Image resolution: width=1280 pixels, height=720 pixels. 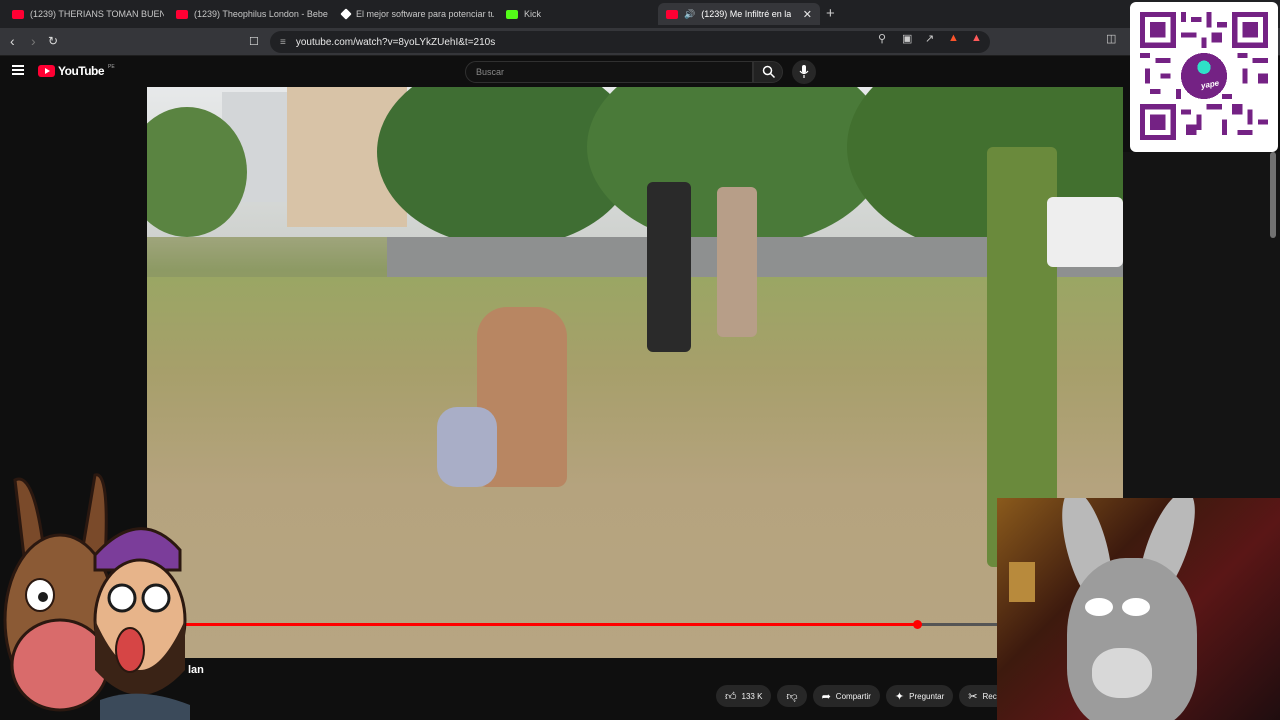 What do you see at coordinates (43, 597) in the screenshot?
I see `avatar-donkey-pupil` at bounding box center [43, 597].